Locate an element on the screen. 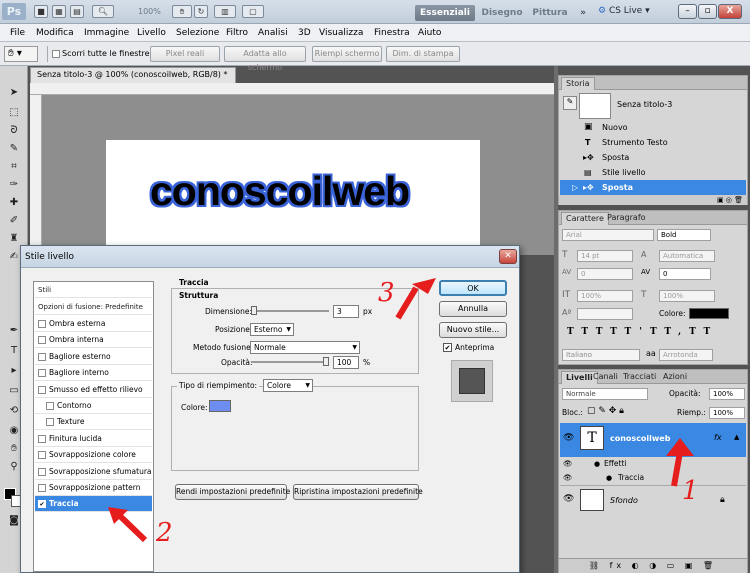  annotation-2: 2 is located at coordinates (164, 533).